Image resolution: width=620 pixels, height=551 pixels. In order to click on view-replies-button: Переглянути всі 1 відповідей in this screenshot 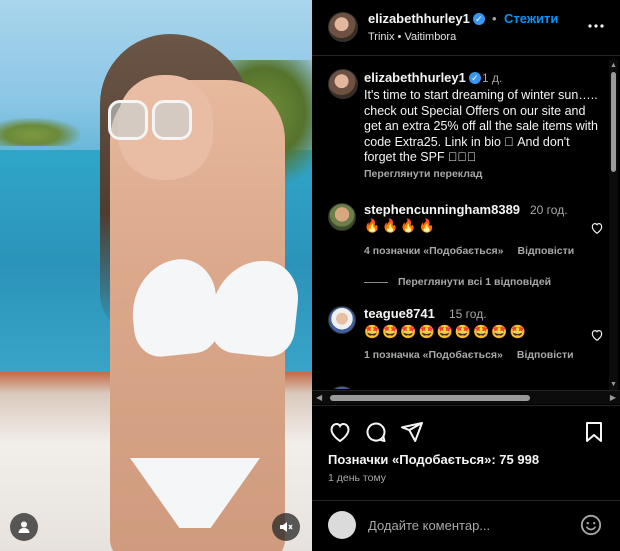, I will do `click(457, 282)`.